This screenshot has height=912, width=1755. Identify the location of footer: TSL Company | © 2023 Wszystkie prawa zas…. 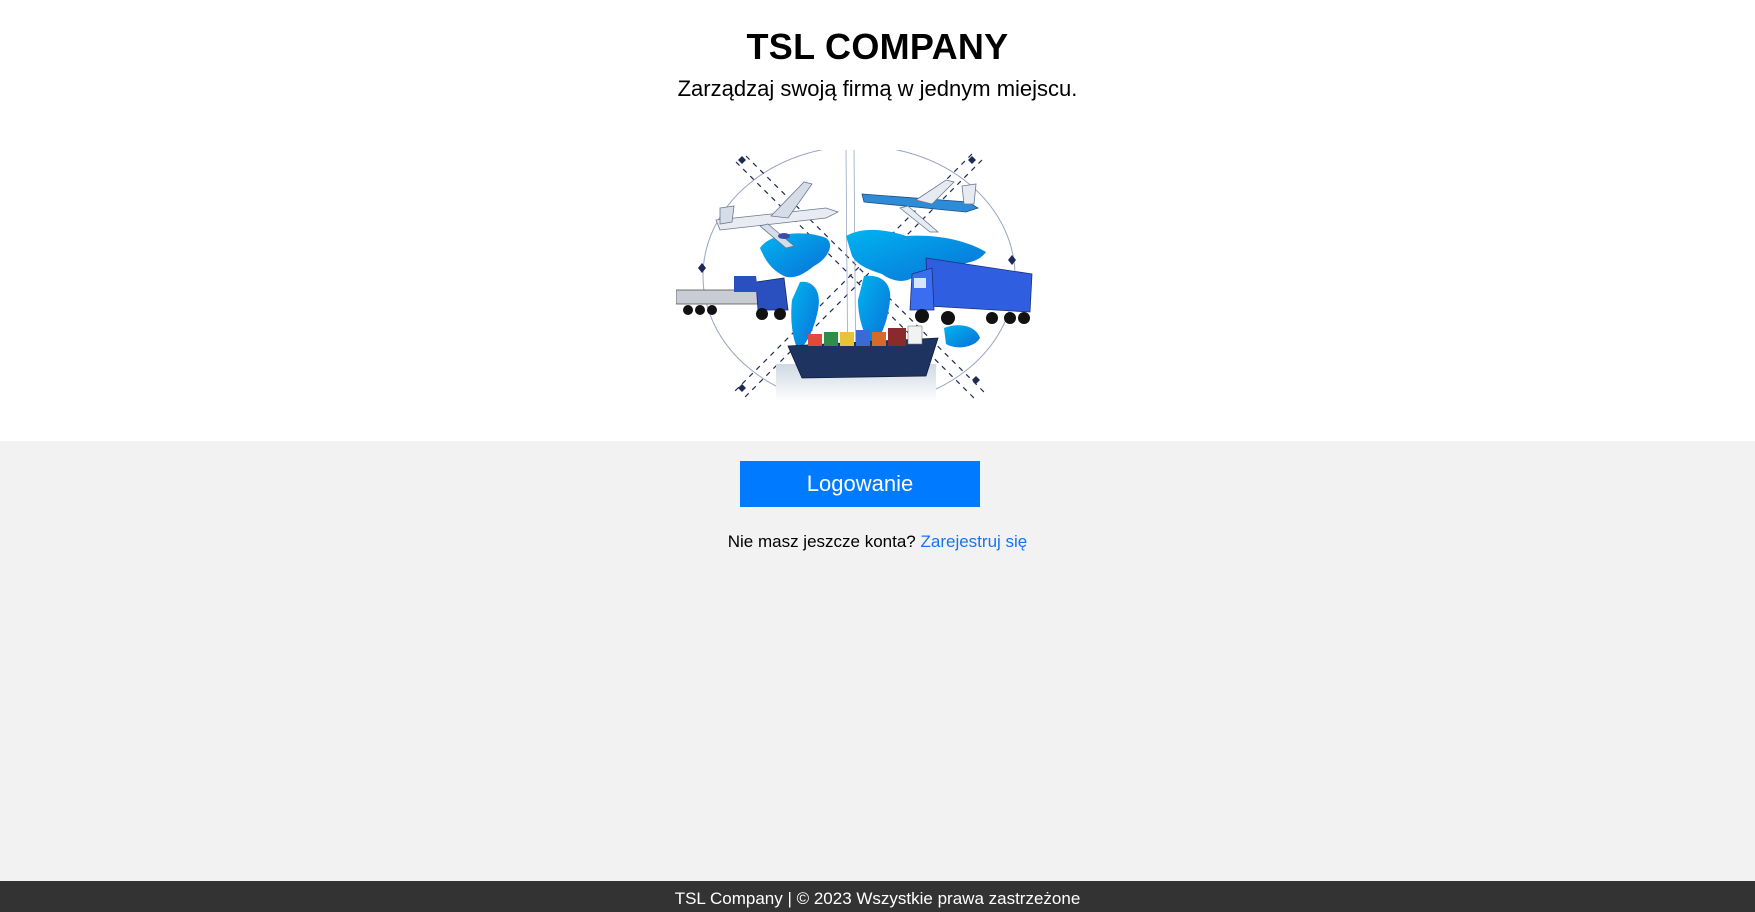
(877, 896).